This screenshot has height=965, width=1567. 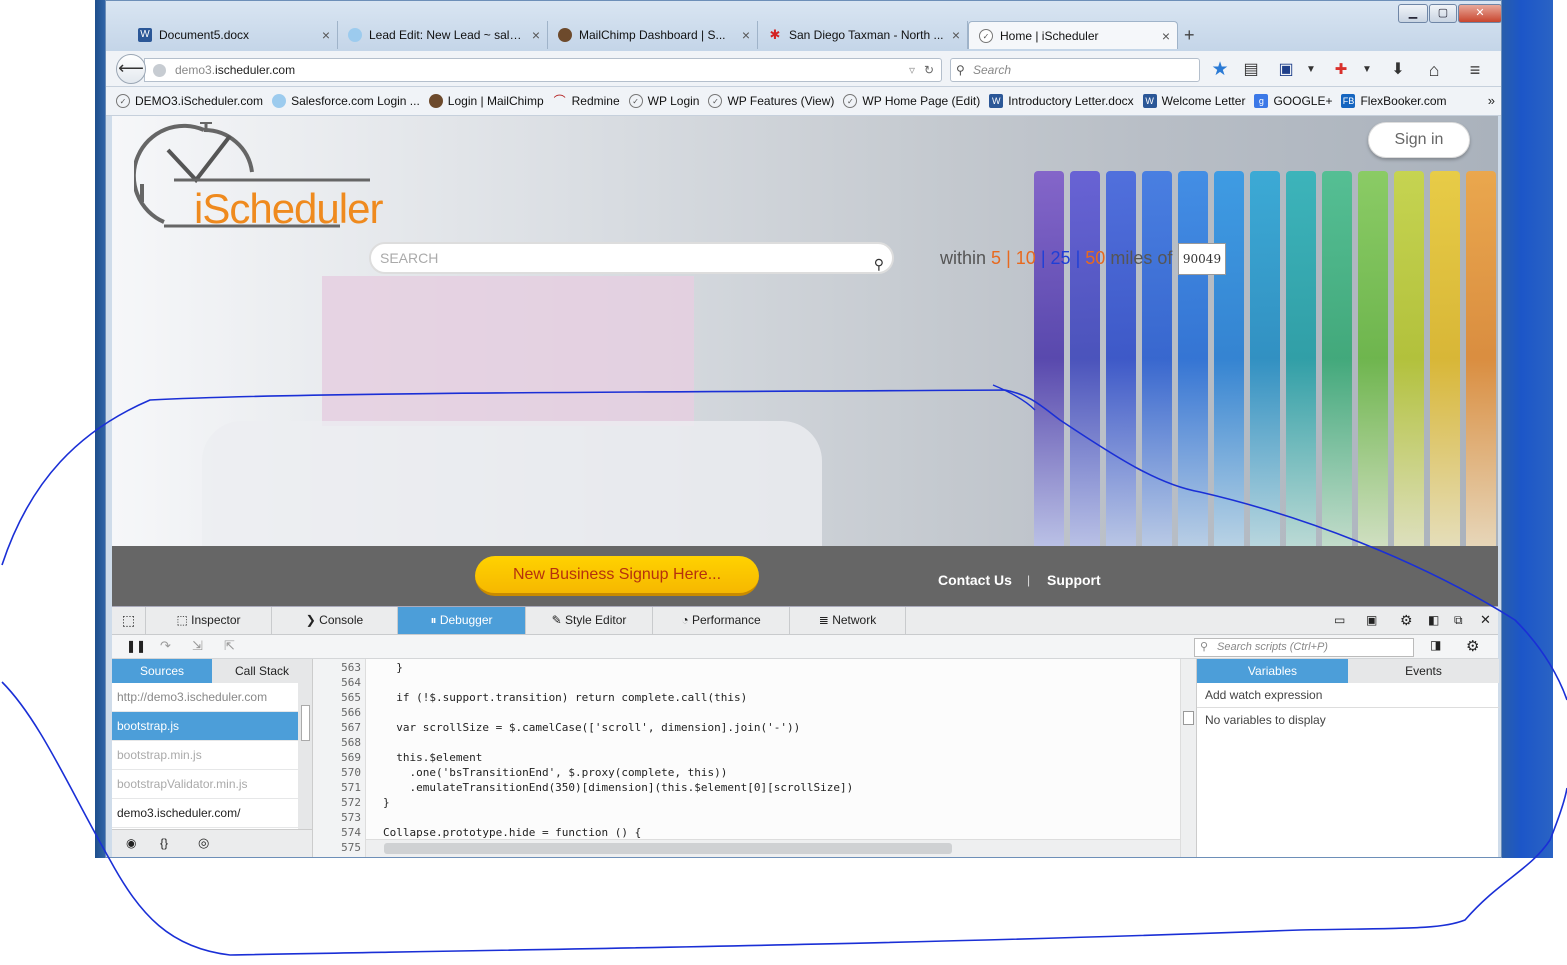 I want to click on bookmark-demo3: ✓ DEMO3.iScheduler.com, so click(x=189, y=101).